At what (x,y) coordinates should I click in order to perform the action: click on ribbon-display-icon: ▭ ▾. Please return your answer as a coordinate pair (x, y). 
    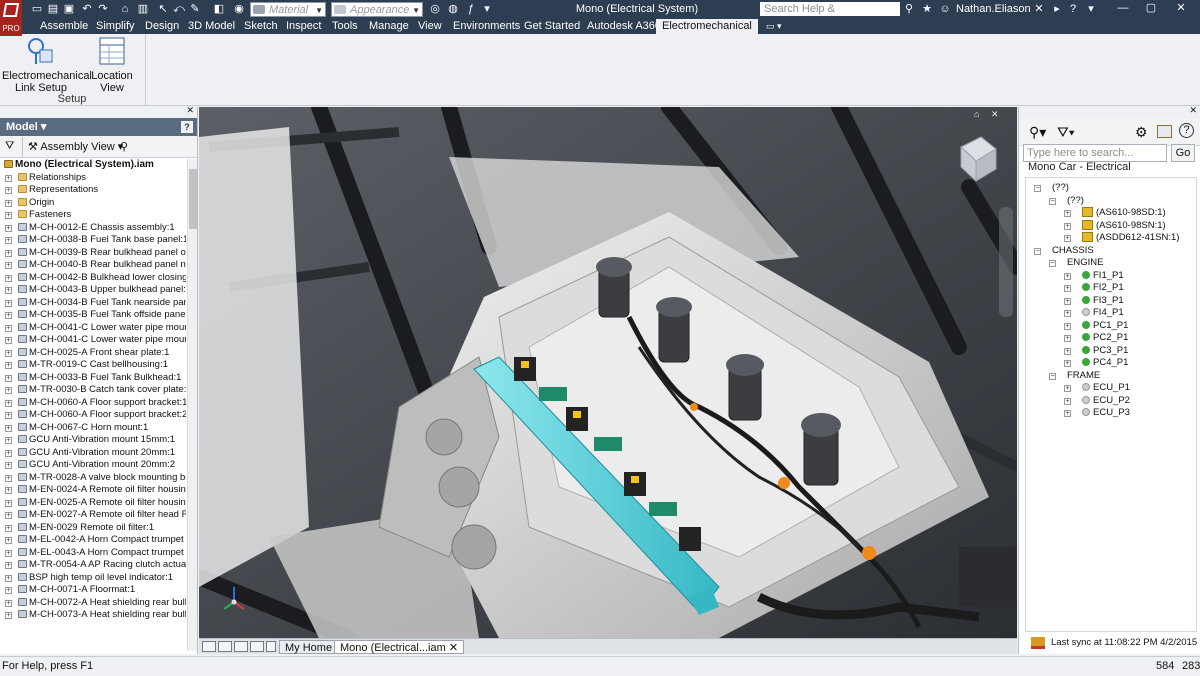
    Looking at the image, I should click on (774, 26).